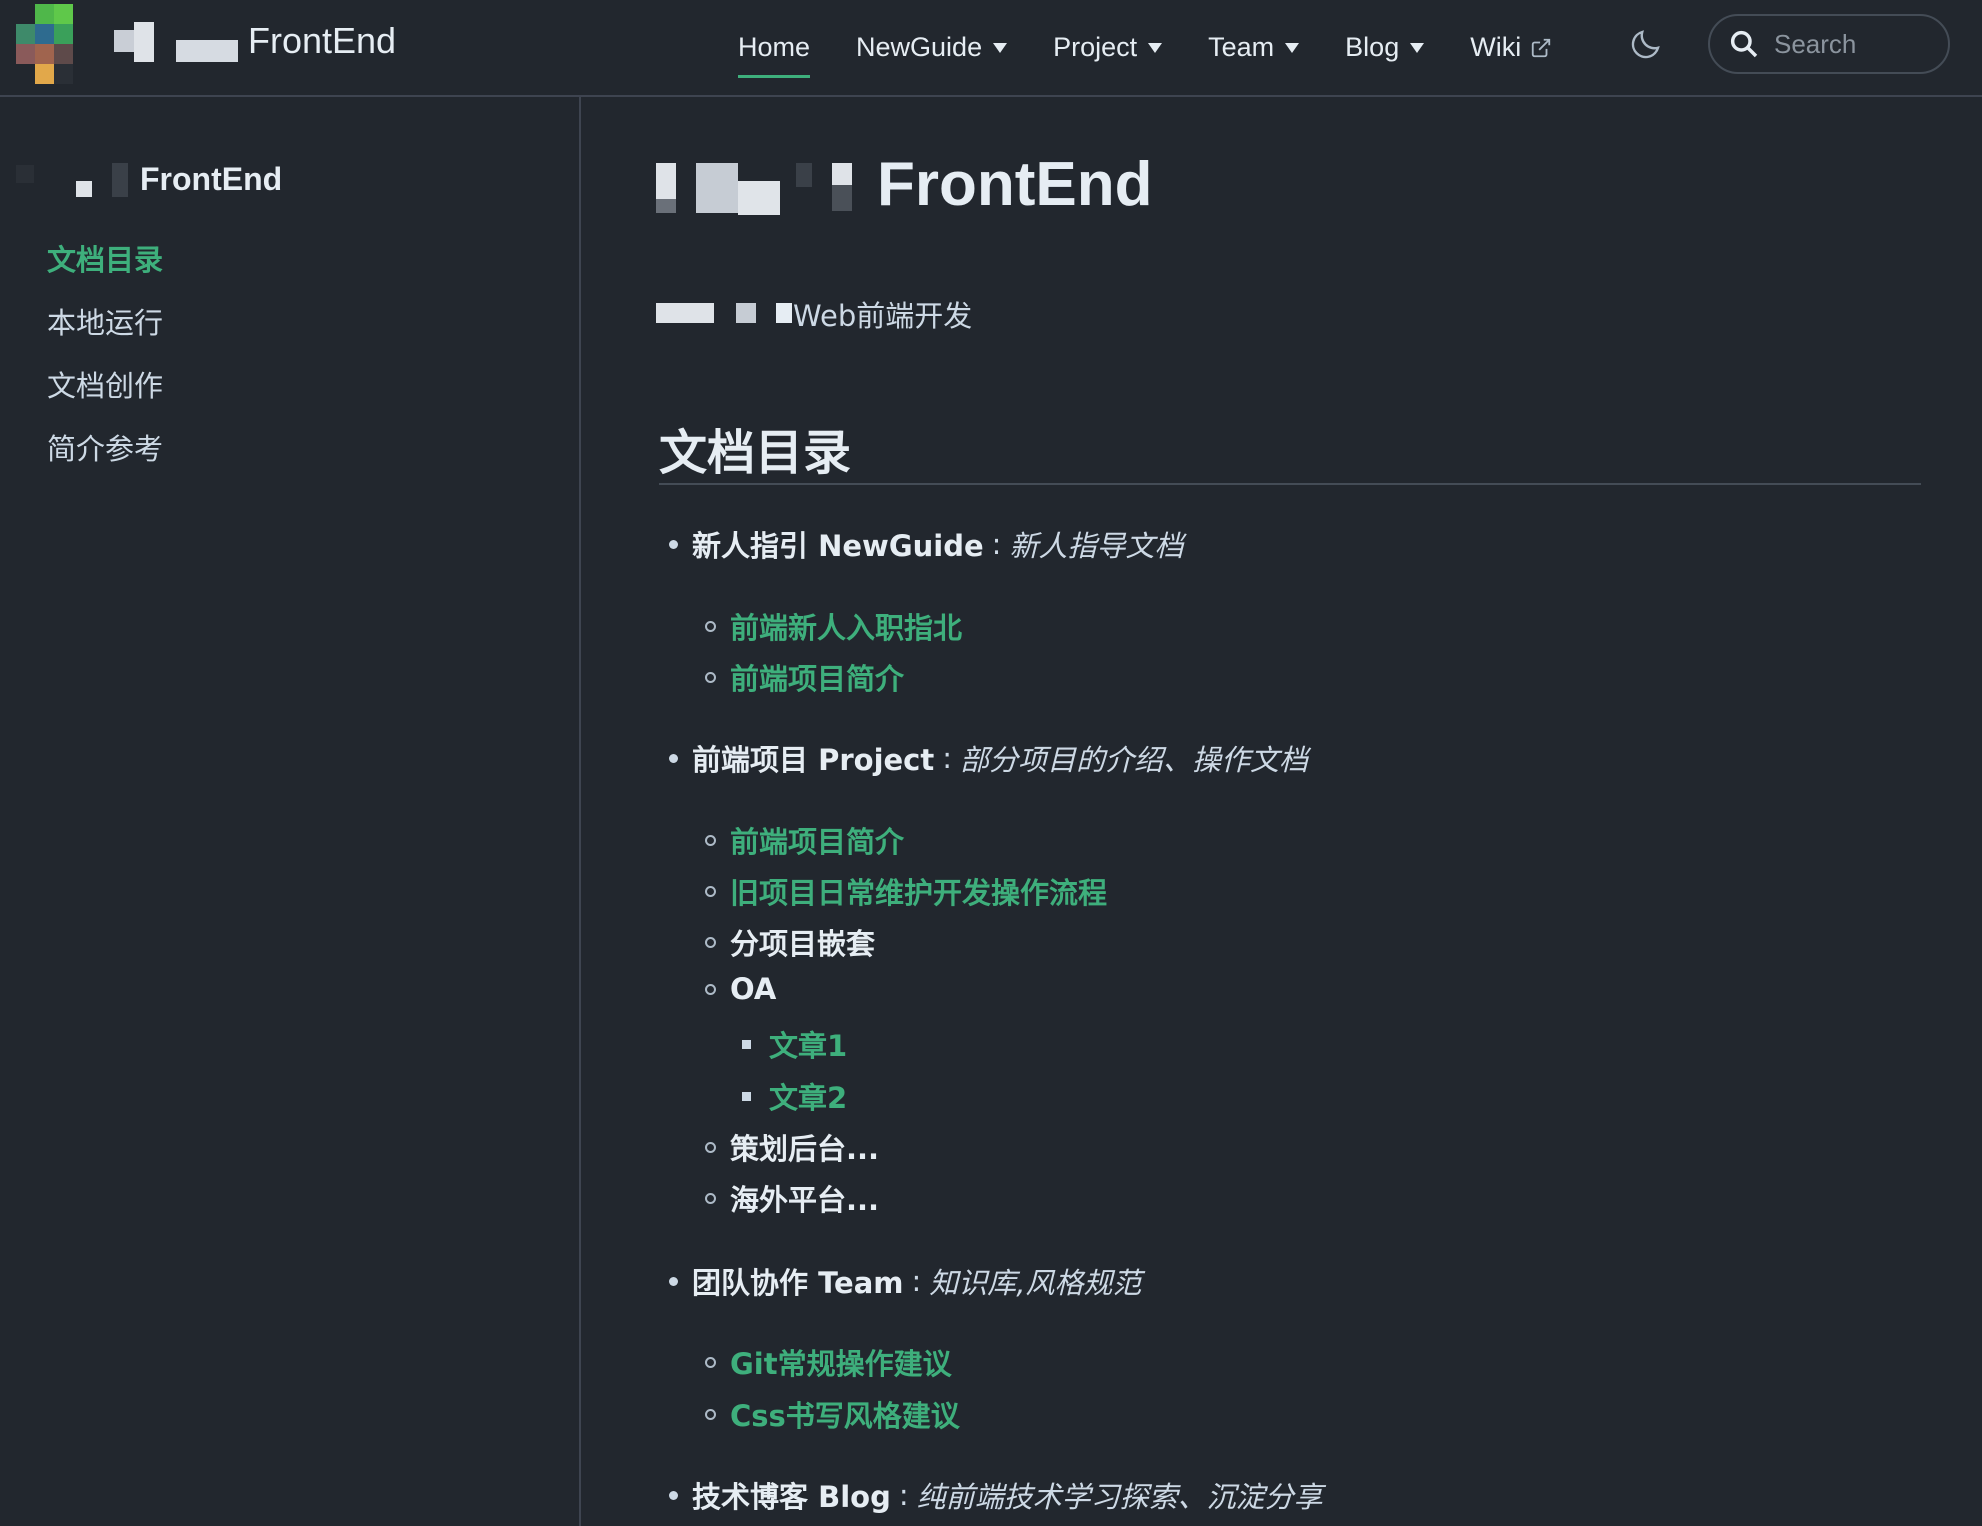 Image resolution: width=1982 pixels, height=1526 pixels. Describe the element at coordinates (905, 1281) in the screenshot. I see `list-item-team: 团队协作 Team : 知识库,风格规范` at that location.